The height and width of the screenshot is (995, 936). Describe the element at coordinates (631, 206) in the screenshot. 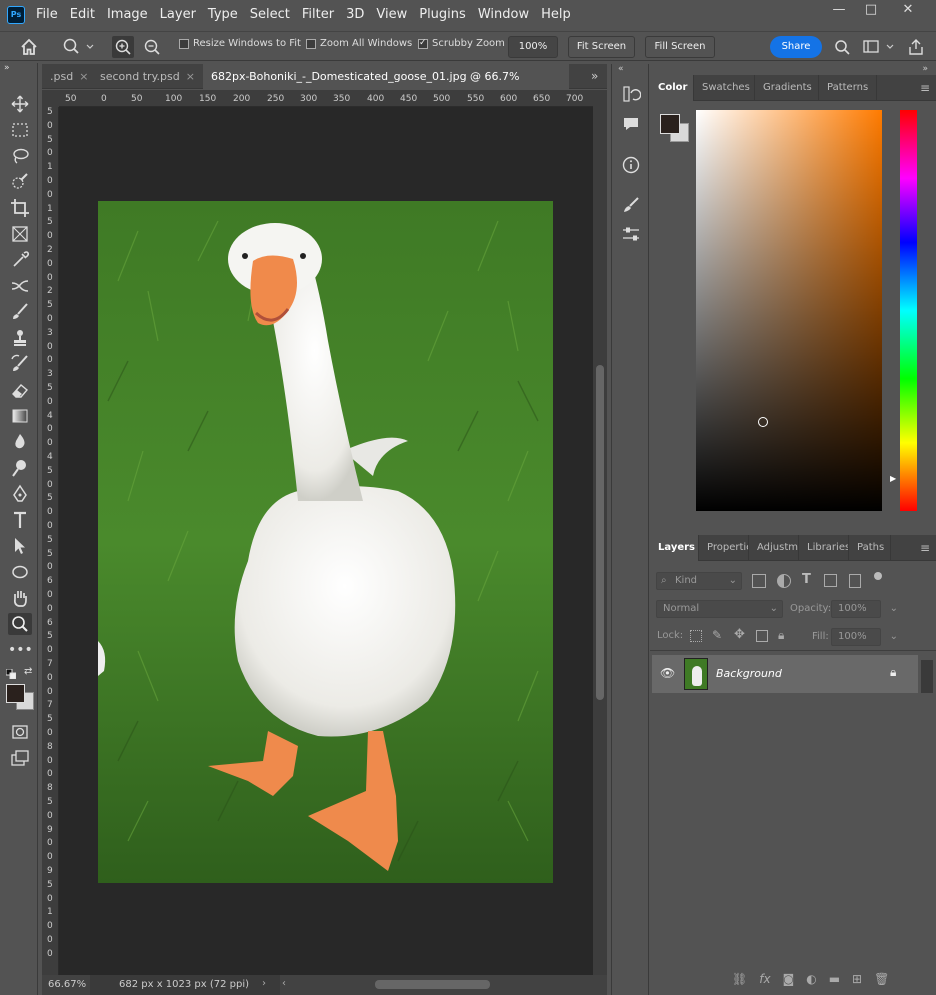

I see `brush-settings-panel-icon` at that location.